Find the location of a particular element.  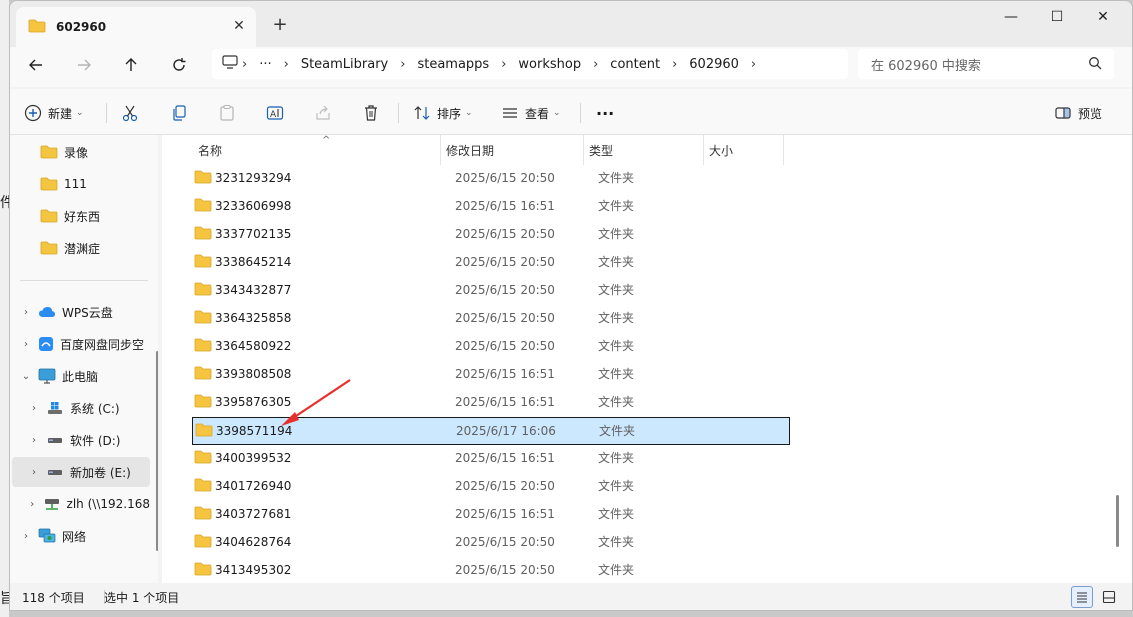

sidebar-item-drive-e: › 新加卷 (E:) is located at coordinates (81, 472).